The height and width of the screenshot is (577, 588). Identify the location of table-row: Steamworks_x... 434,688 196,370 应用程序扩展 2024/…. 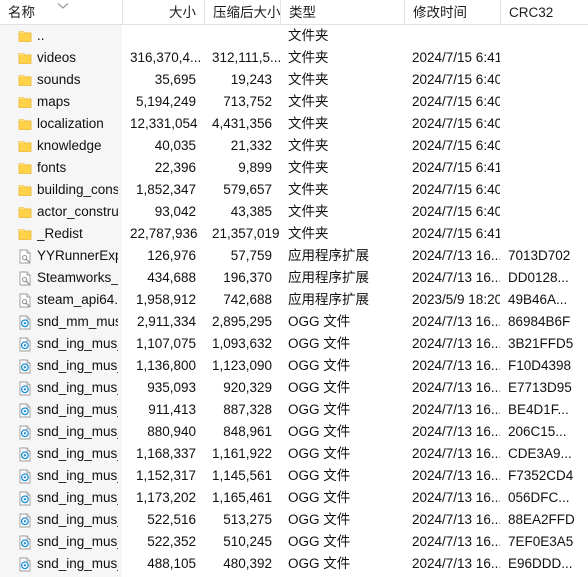
(294, 278).